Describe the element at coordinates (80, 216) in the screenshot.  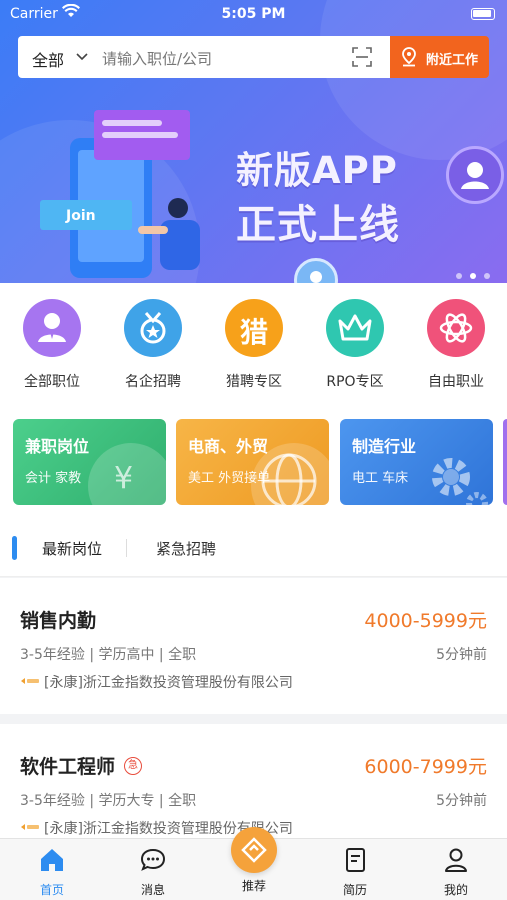
I see `join-label: Join` at that location.